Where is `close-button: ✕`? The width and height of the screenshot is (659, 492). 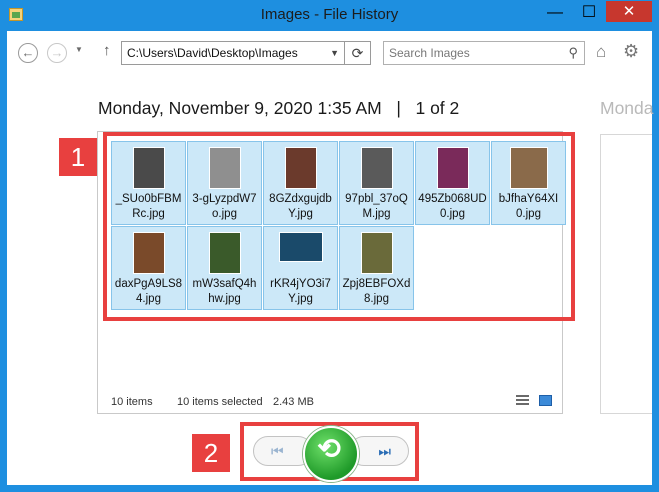
close-button: ✕ is located at coordinates (629, 11).